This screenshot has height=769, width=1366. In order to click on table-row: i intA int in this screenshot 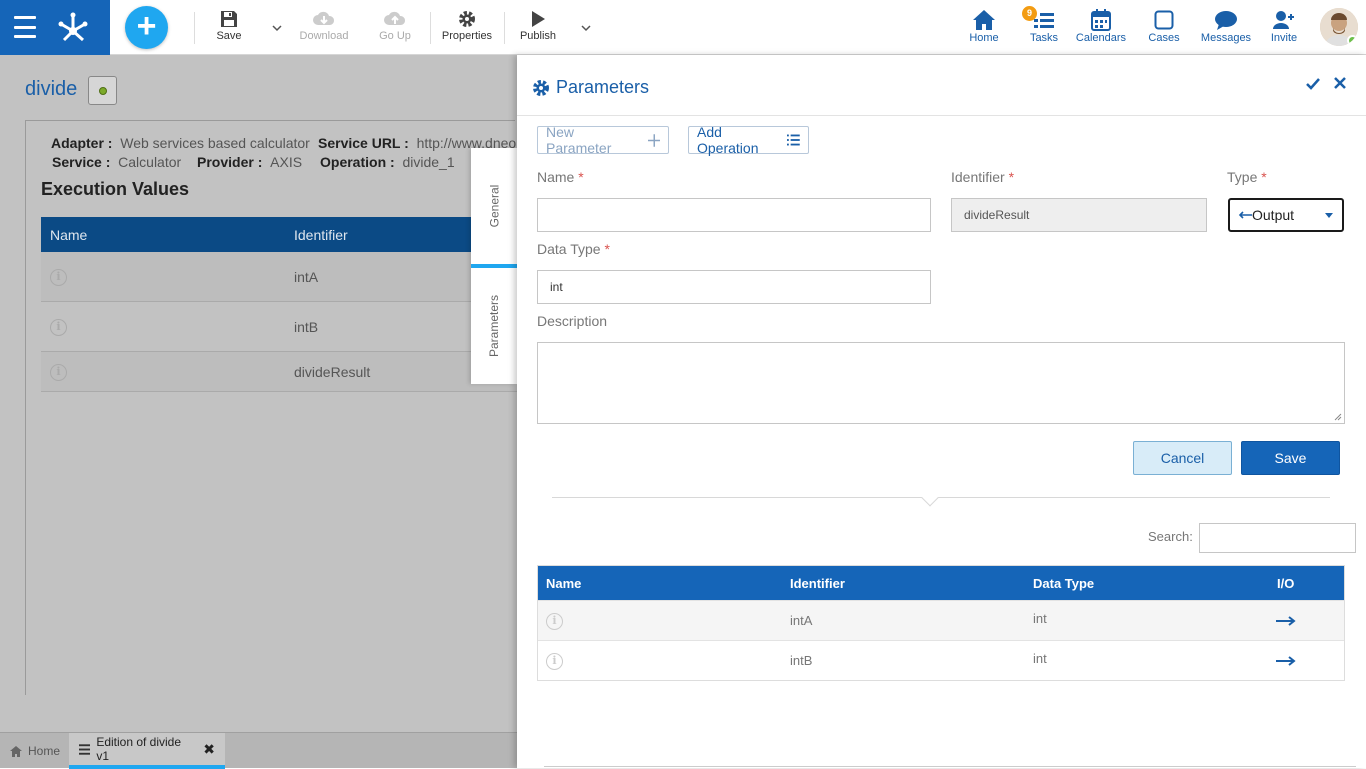, I will do `click(941, 620)`.